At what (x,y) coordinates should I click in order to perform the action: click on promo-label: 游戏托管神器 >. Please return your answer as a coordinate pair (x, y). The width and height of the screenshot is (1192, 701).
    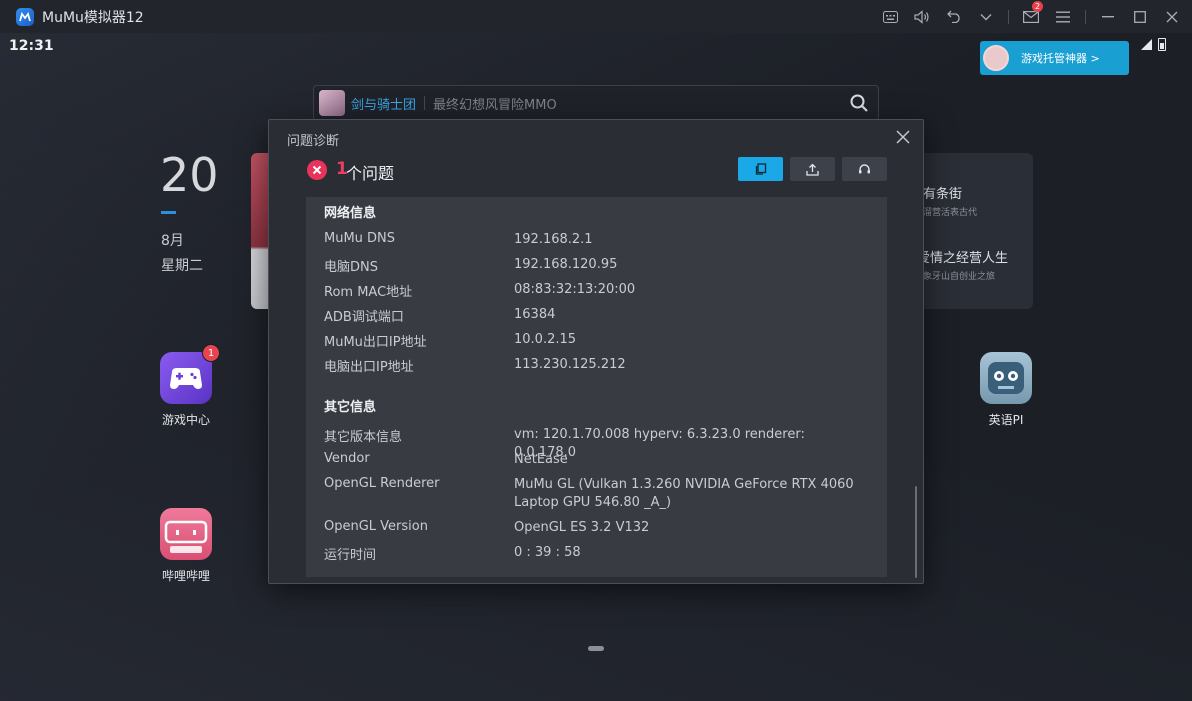
    Looking at the image, I should click on (1060, 58).